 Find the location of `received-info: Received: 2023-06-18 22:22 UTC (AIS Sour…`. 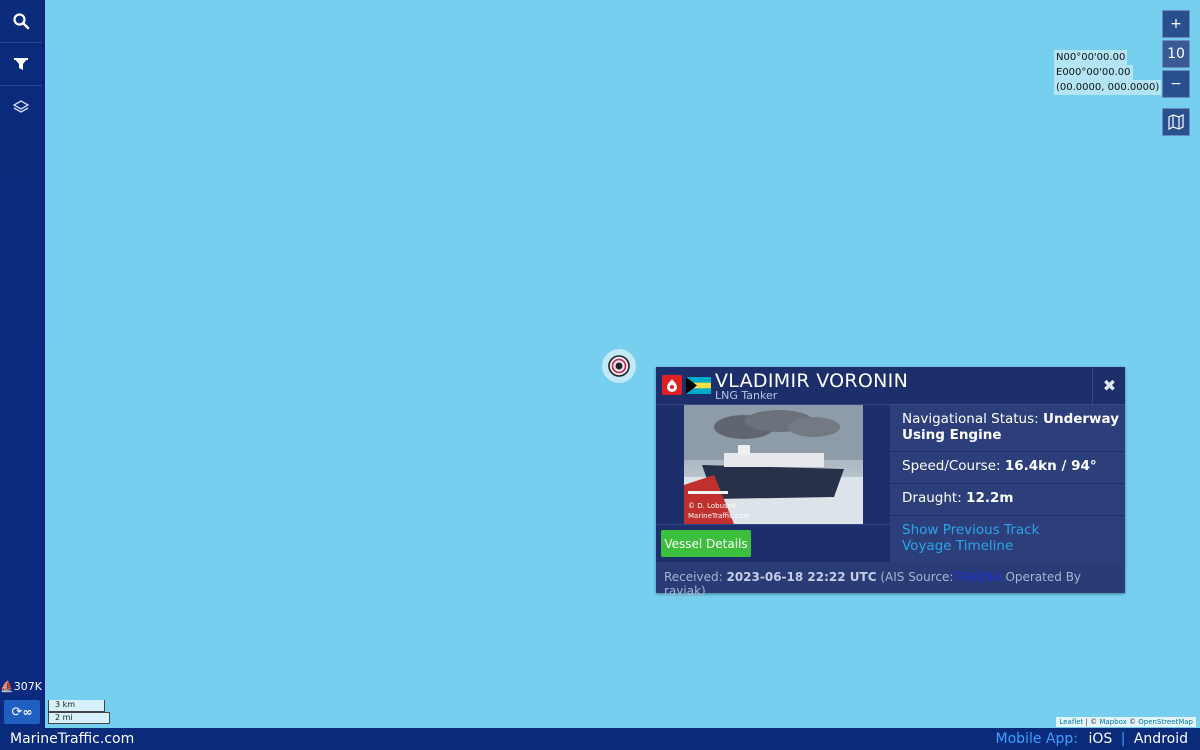

received-info: Received: 2023-06-18 22:22 UTC (AIS Sour… is located at coordinates (890, 580).